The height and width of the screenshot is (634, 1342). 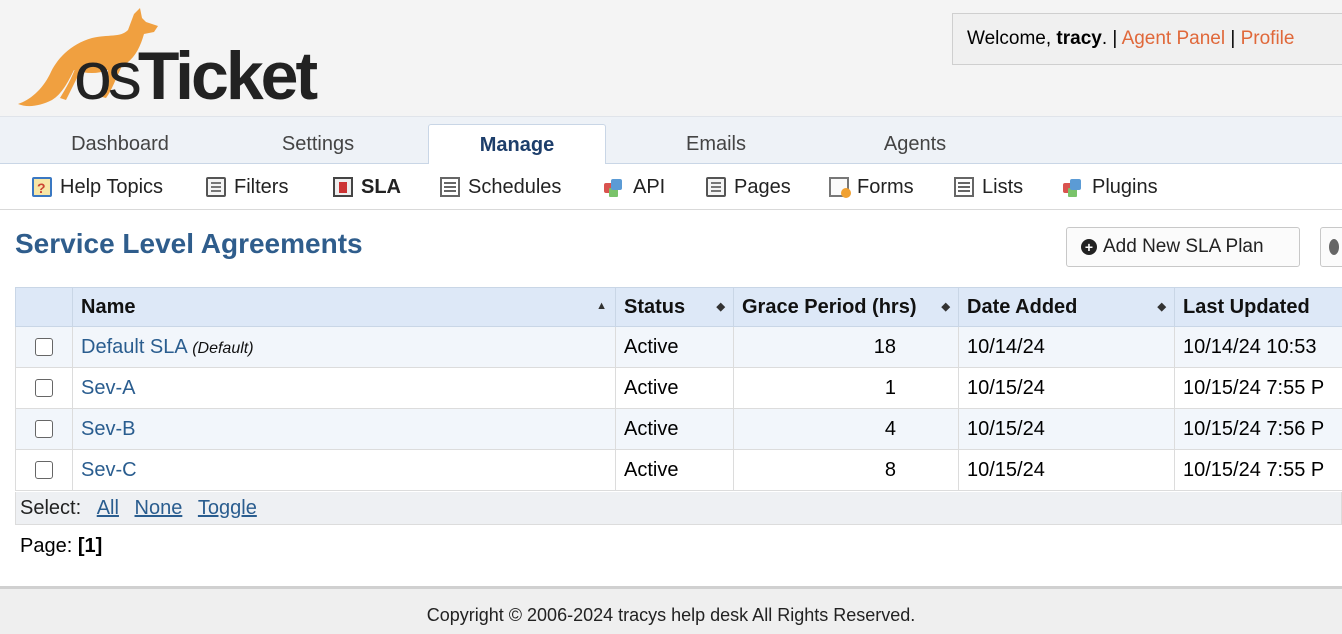 What do you see at coordinates (120, 144) in the screenshot?
I see `tab-dashboard: Dashboard` at bounding box center [120, 144].